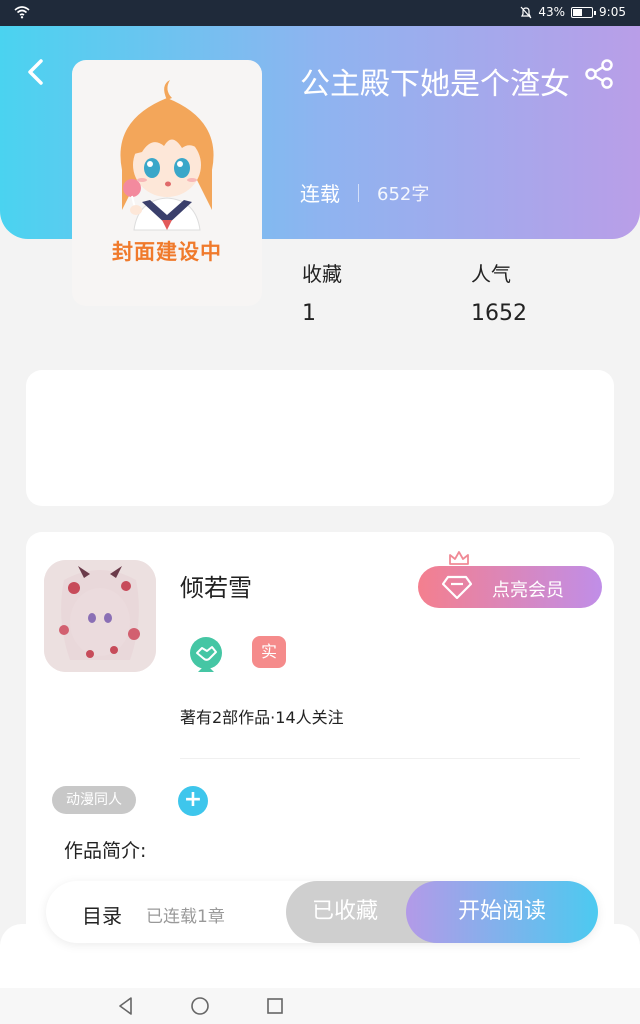 The image size is (640, 1024). What do you see at coordinates (167, 252) in the screenshot?
I see `cover-placeholder-text: 封面建设中` at bounding box center [167, 252].